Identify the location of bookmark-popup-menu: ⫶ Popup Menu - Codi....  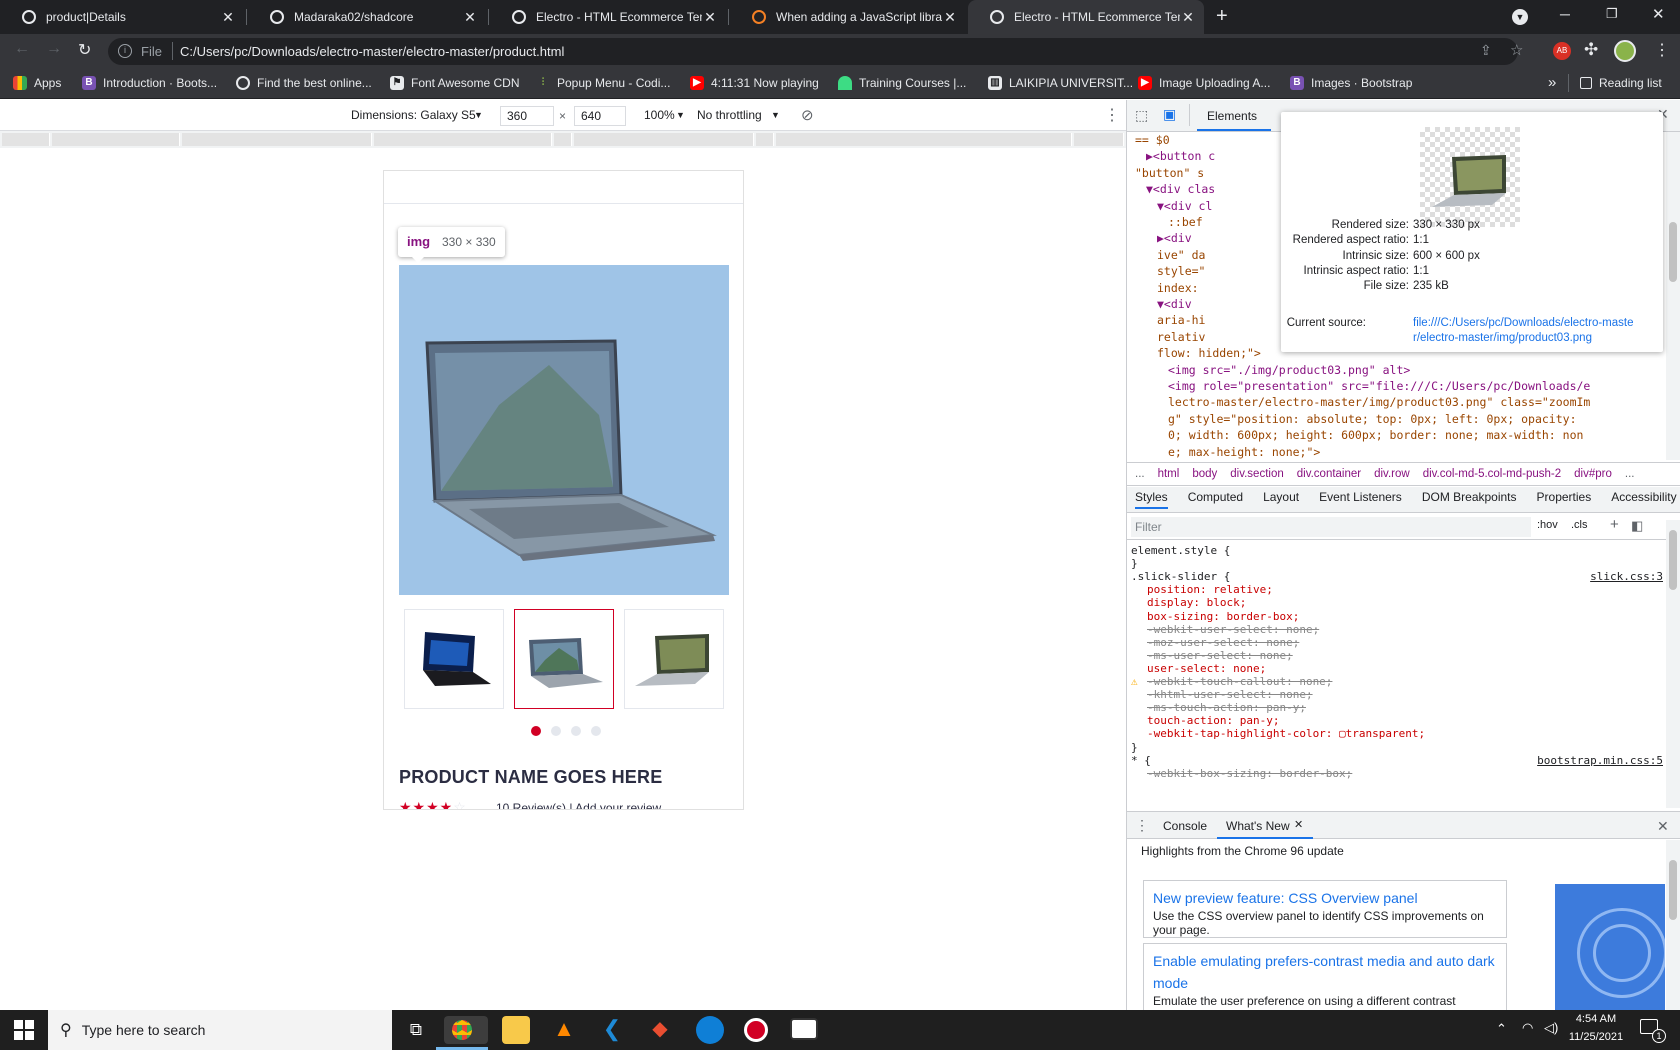
(603, 83).